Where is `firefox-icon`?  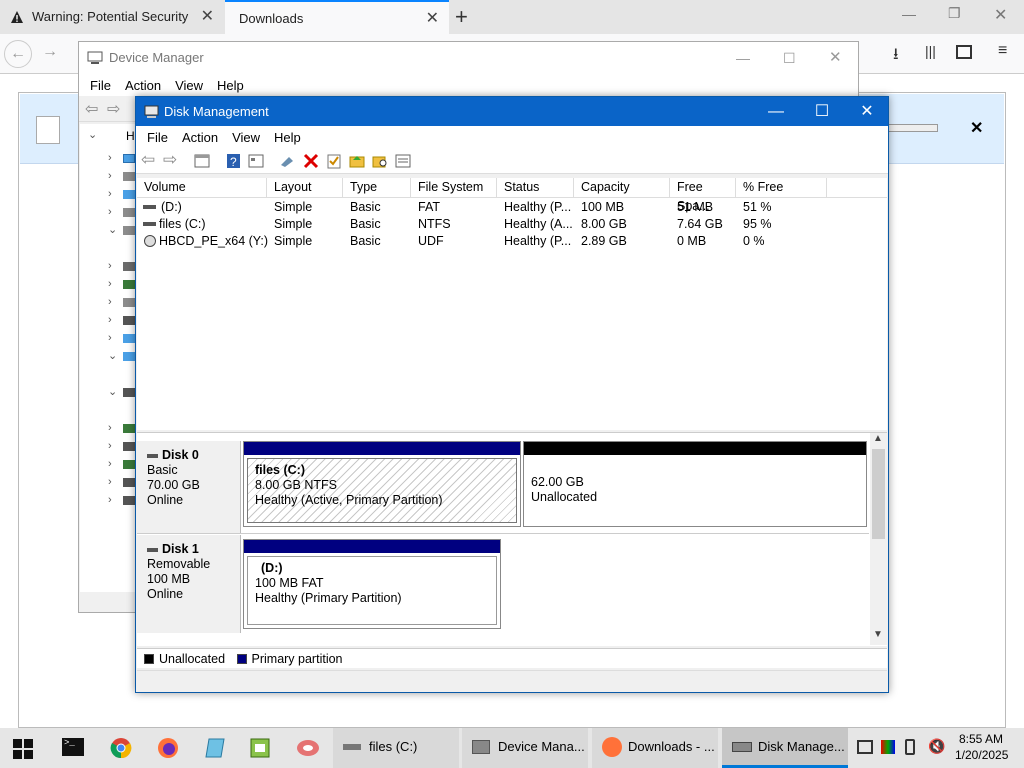 firefox-icon is located at coordinates (168, 748).